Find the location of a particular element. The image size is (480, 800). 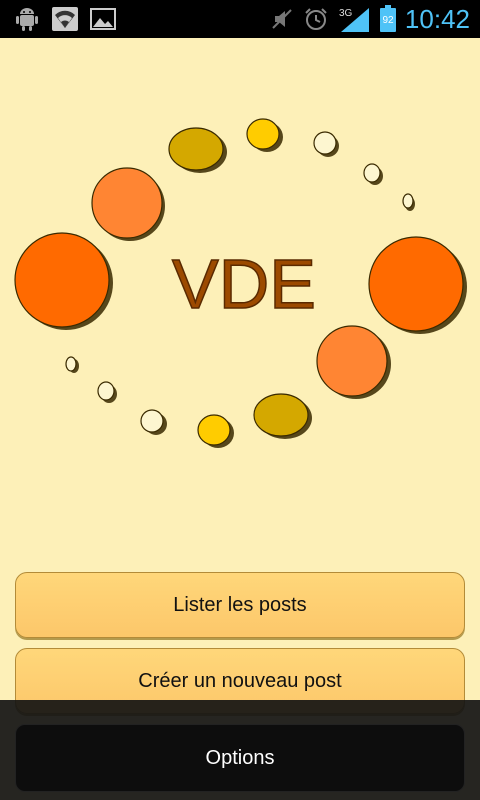

svg-text: 3G is located at coordinates (346, 13).